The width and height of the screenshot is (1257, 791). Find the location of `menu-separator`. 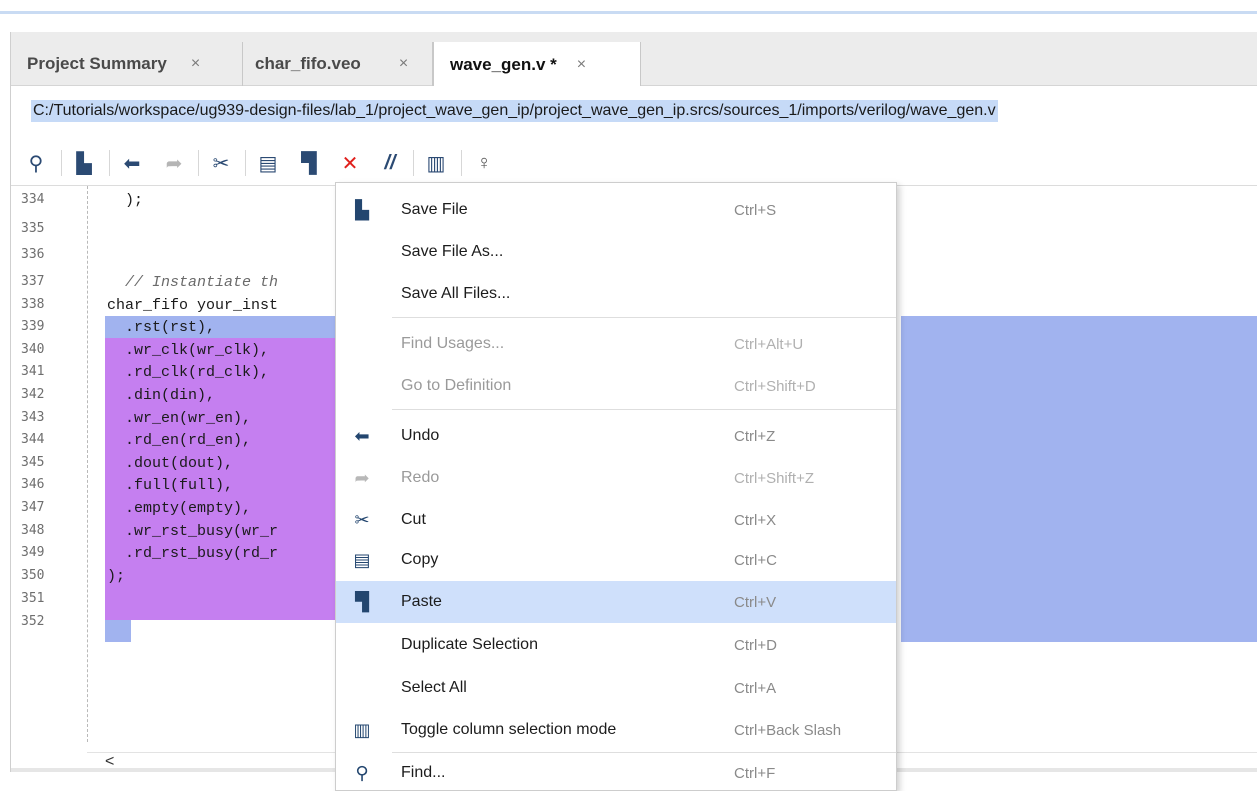

menu-separator is located at coordinates (644, 317).